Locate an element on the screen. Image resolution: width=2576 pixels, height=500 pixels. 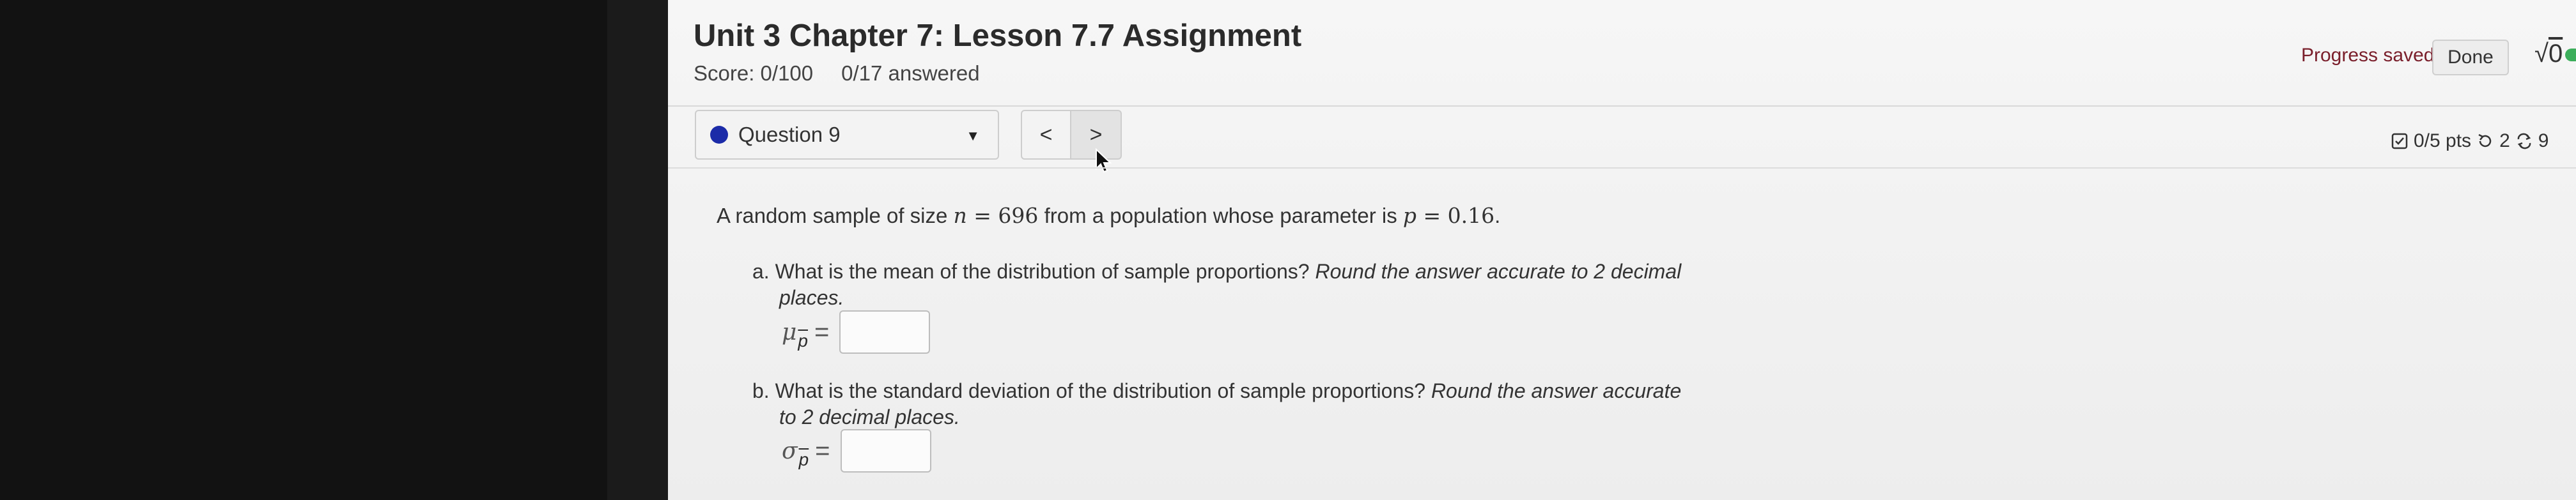
attempts-icon is located at coordinates (2524, 141).